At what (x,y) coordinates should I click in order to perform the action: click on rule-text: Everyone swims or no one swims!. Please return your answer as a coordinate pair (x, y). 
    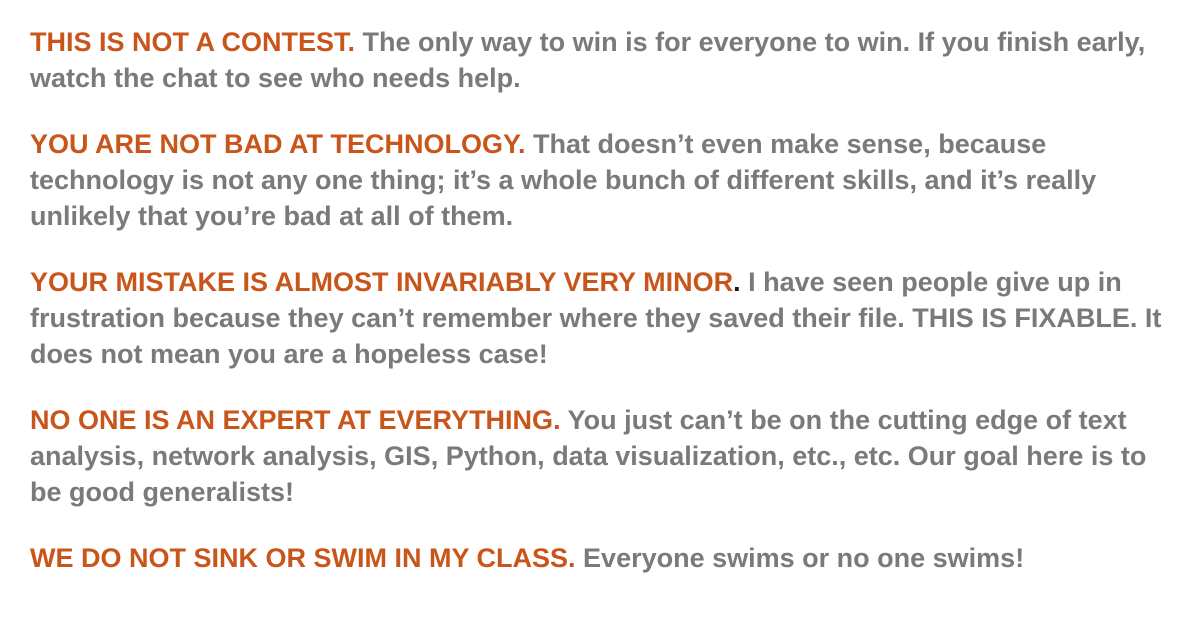
    Looking at the image, I should click on (804, 558).